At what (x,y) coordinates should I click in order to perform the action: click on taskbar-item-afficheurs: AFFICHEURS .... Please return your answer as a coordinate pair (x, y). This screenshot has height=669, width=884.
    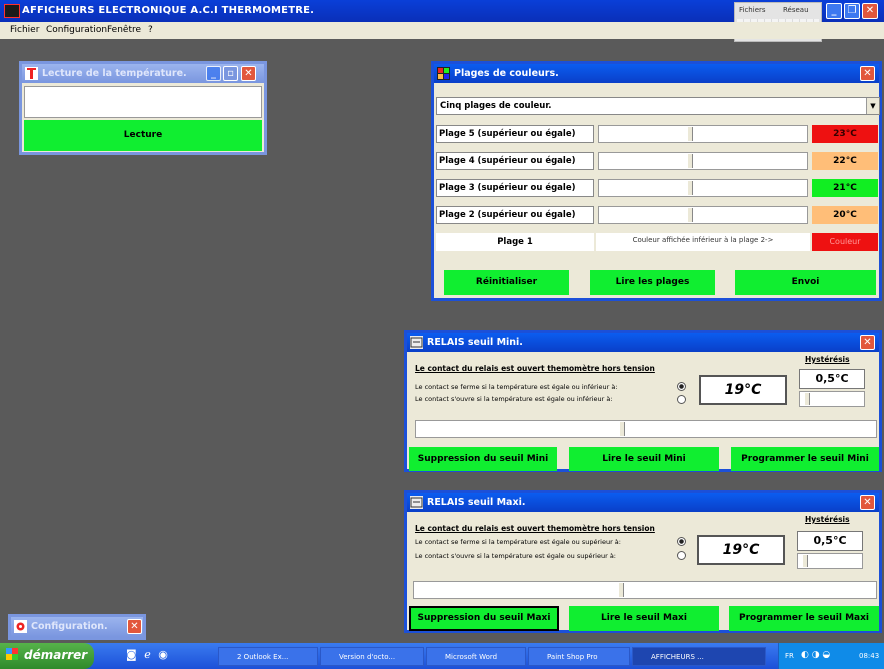
    Looking at the image, I should click on (699, 656).